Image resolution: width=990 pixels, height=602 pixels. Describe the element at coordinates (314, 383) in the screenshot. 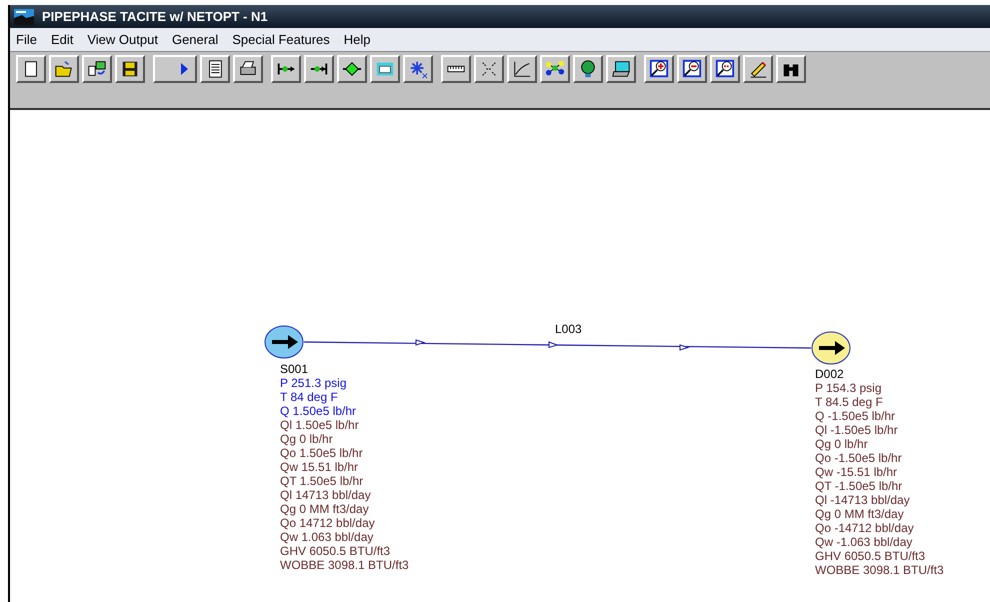

I see `node-result: P 251.3 psig` at that location.